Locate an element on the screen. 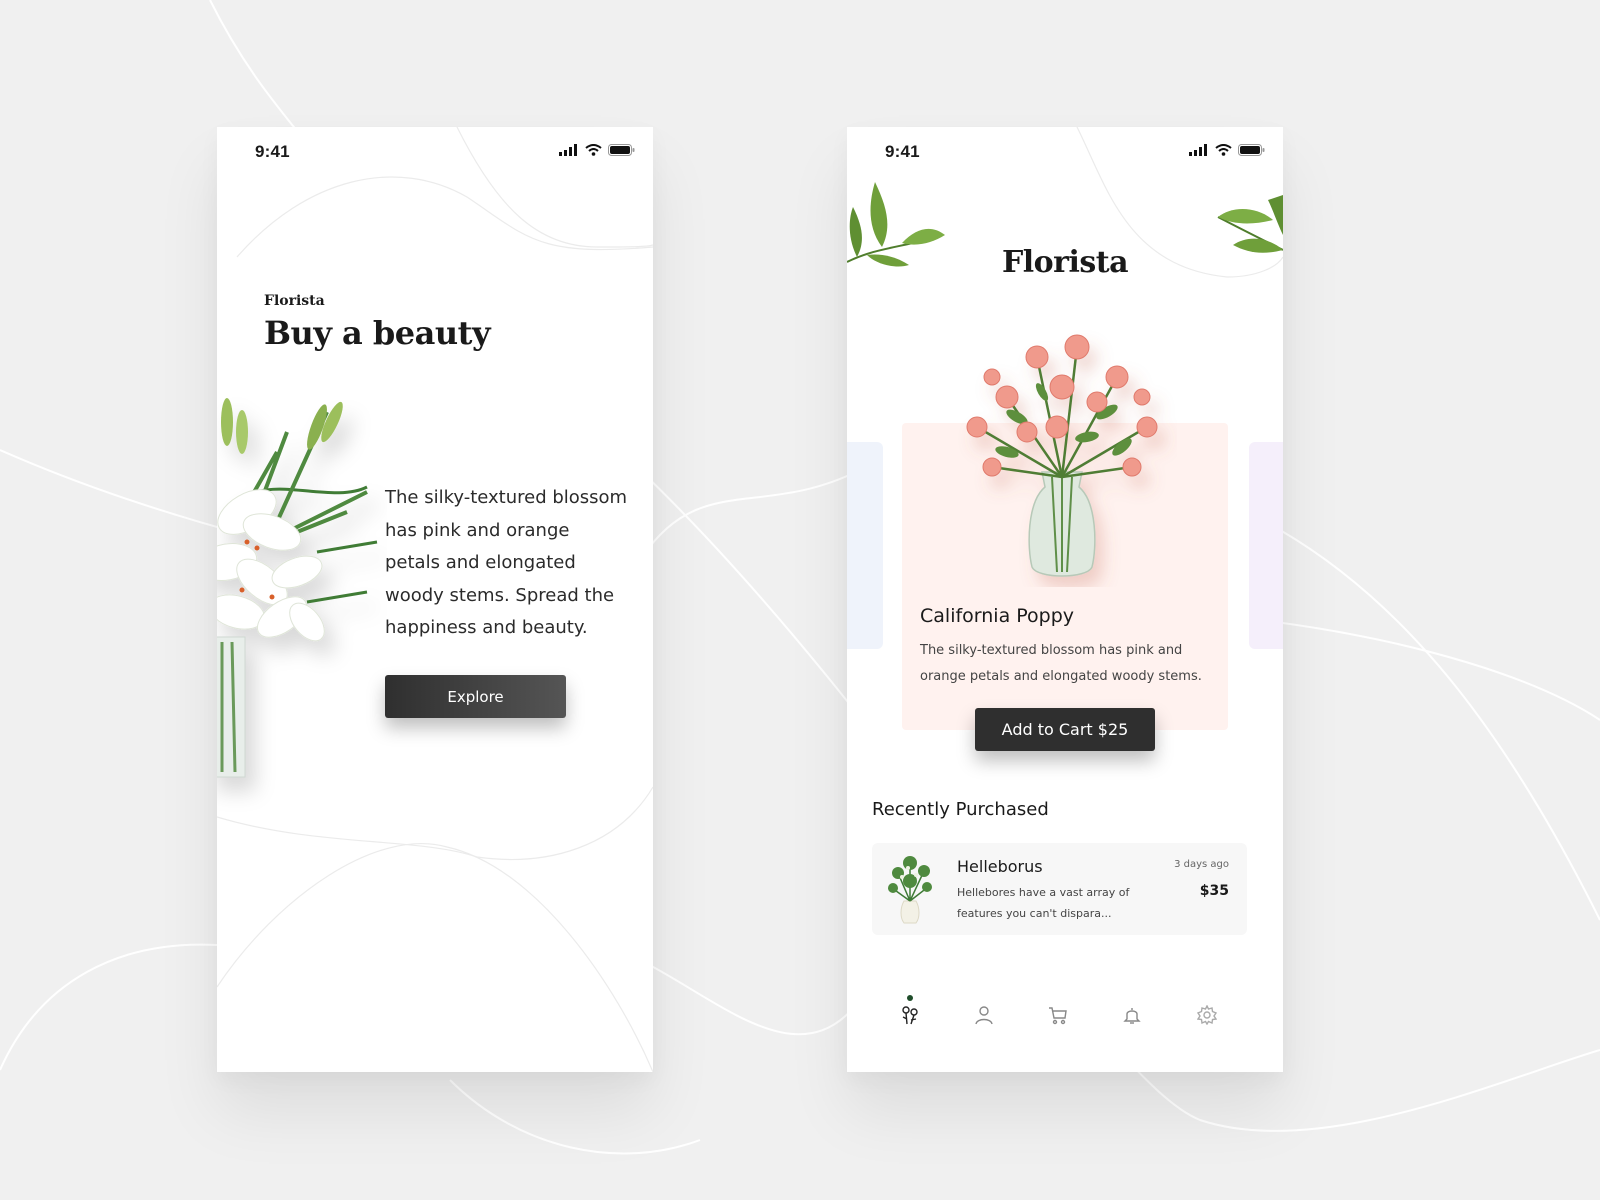  bottom-tab-bar is located at coordinates (1065, 1019).